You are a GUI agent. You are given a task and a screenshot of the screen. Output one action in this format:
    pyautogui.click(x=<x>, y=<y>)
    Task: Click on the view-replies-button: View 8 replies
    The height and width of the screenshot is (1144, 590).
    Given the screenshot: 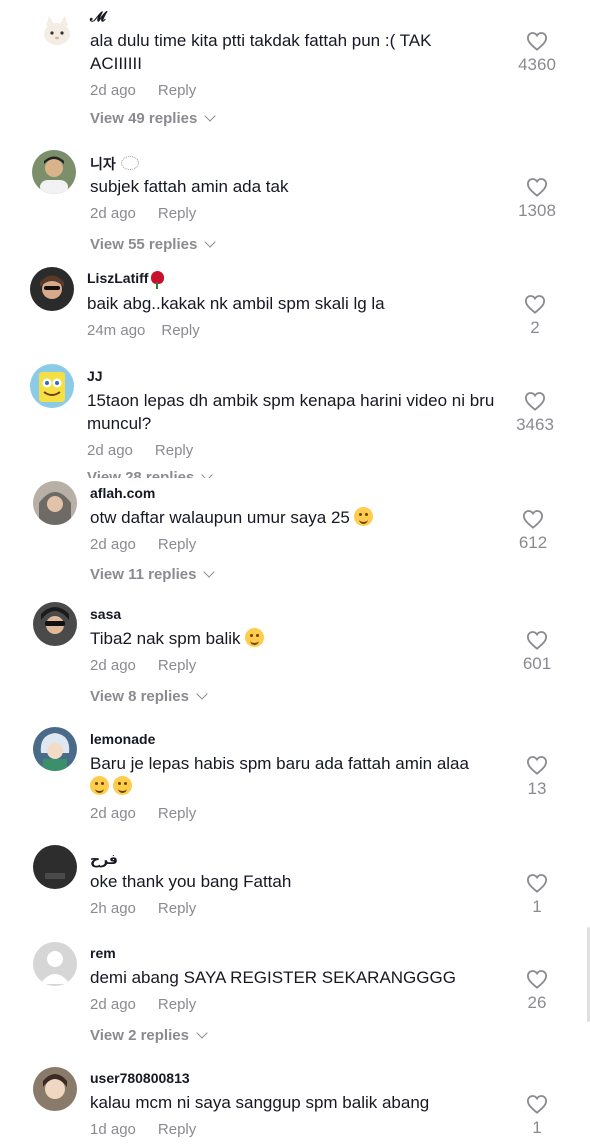 What is the action you would take?
    pyautogui.click(x=149, y=696)
    